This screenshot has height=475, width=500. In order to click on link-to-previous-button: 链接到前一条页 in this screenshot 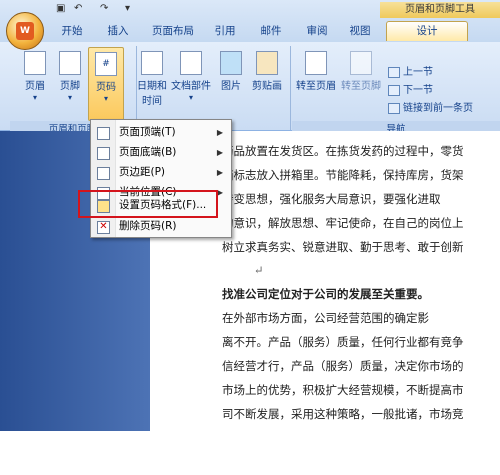, I will do `click(444, 109)`.